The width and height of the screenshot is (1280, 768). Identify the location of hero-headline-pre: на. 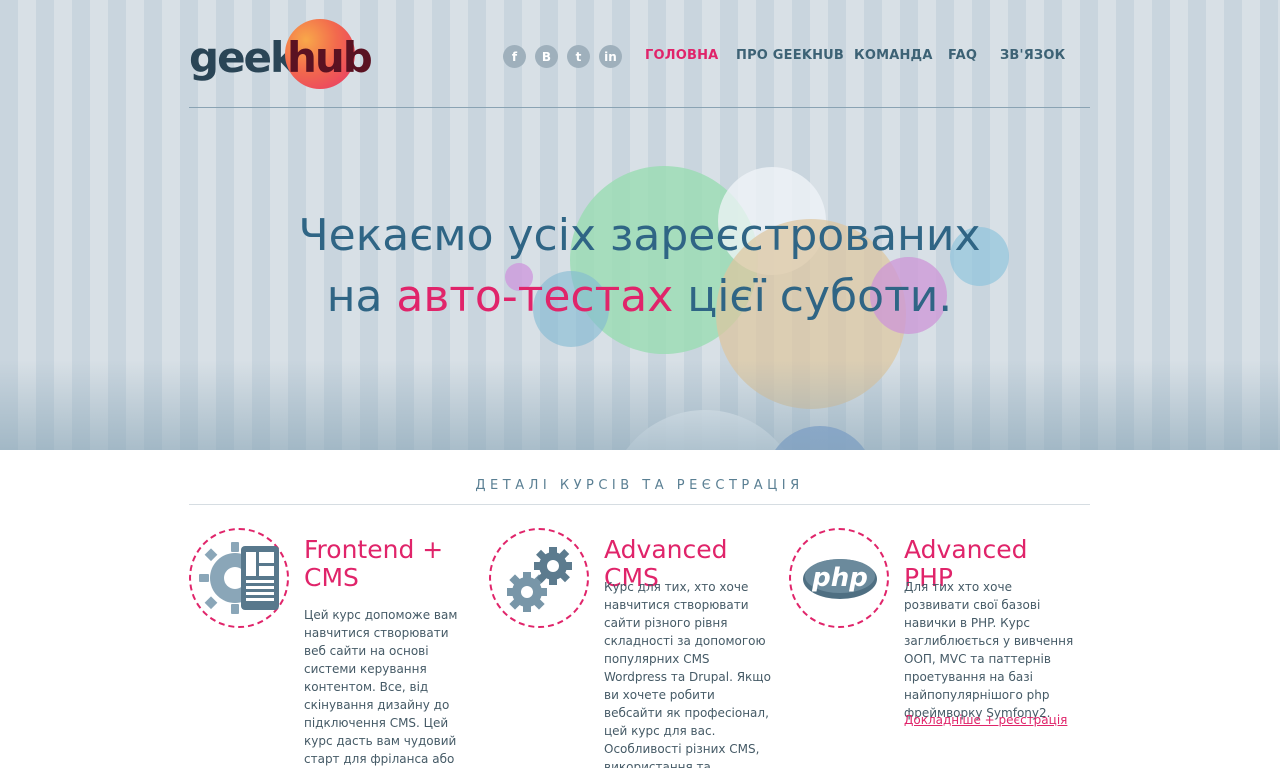
(361, 296).